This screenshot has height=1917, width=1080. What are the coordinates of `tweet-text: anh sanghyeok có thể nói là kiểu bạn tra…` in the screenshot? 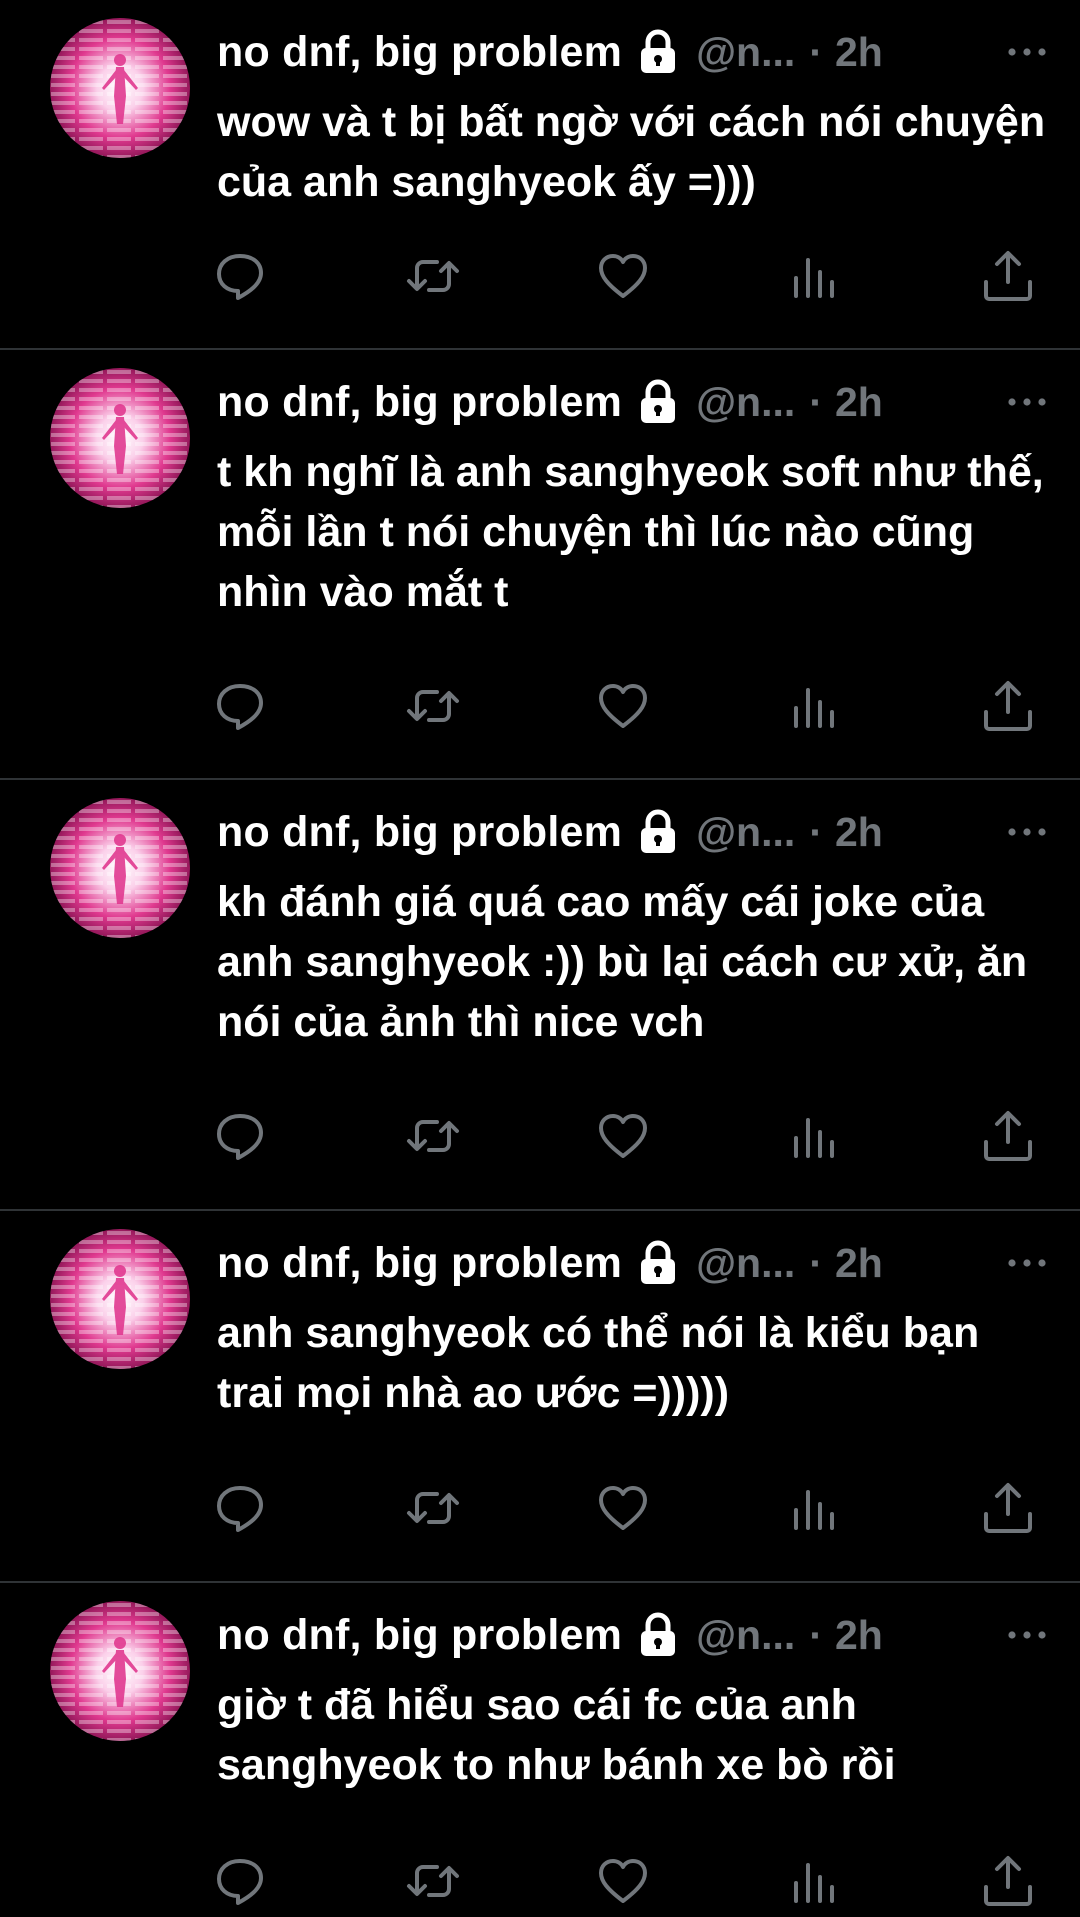 It's located at (598, 1363).